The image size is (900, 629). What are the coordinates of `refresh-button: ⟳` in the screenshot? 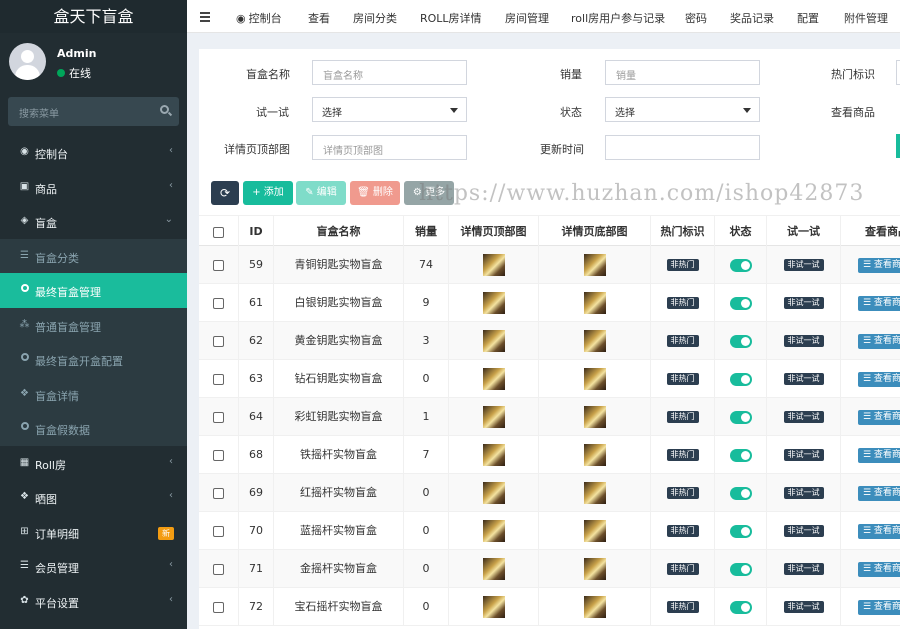 It's located at (225, 193).